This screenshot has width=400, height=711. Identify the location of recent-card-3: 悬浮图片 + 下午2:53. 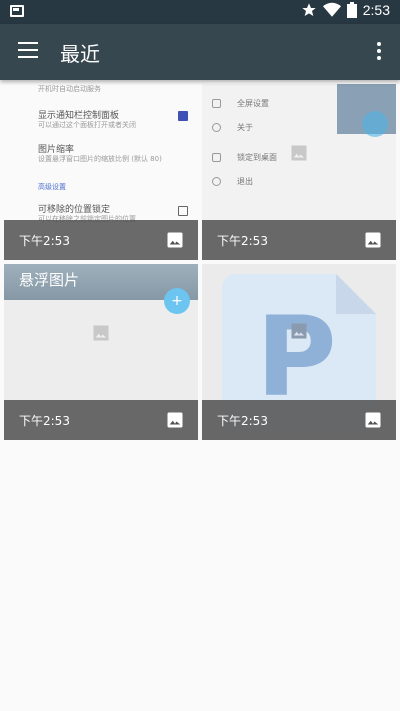
(101, 352).